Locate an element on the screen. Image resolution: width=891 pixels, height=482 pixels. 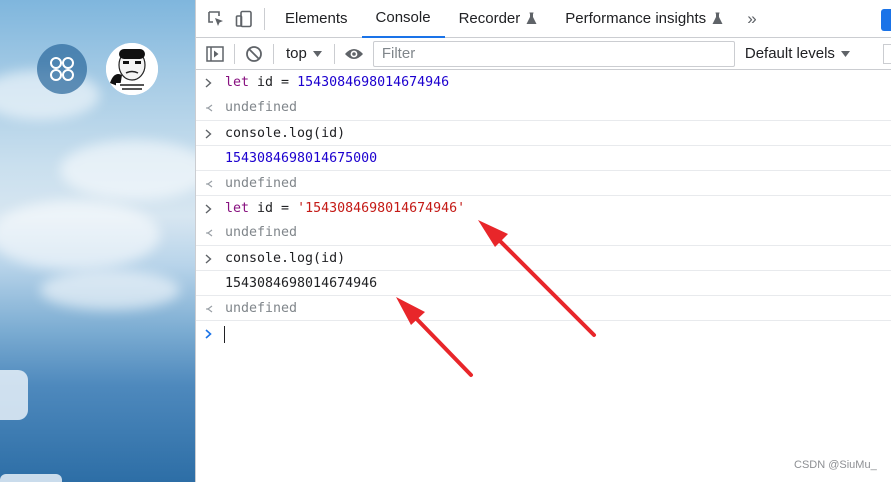
inspect-element-icon is located at coordinates (216, 19).